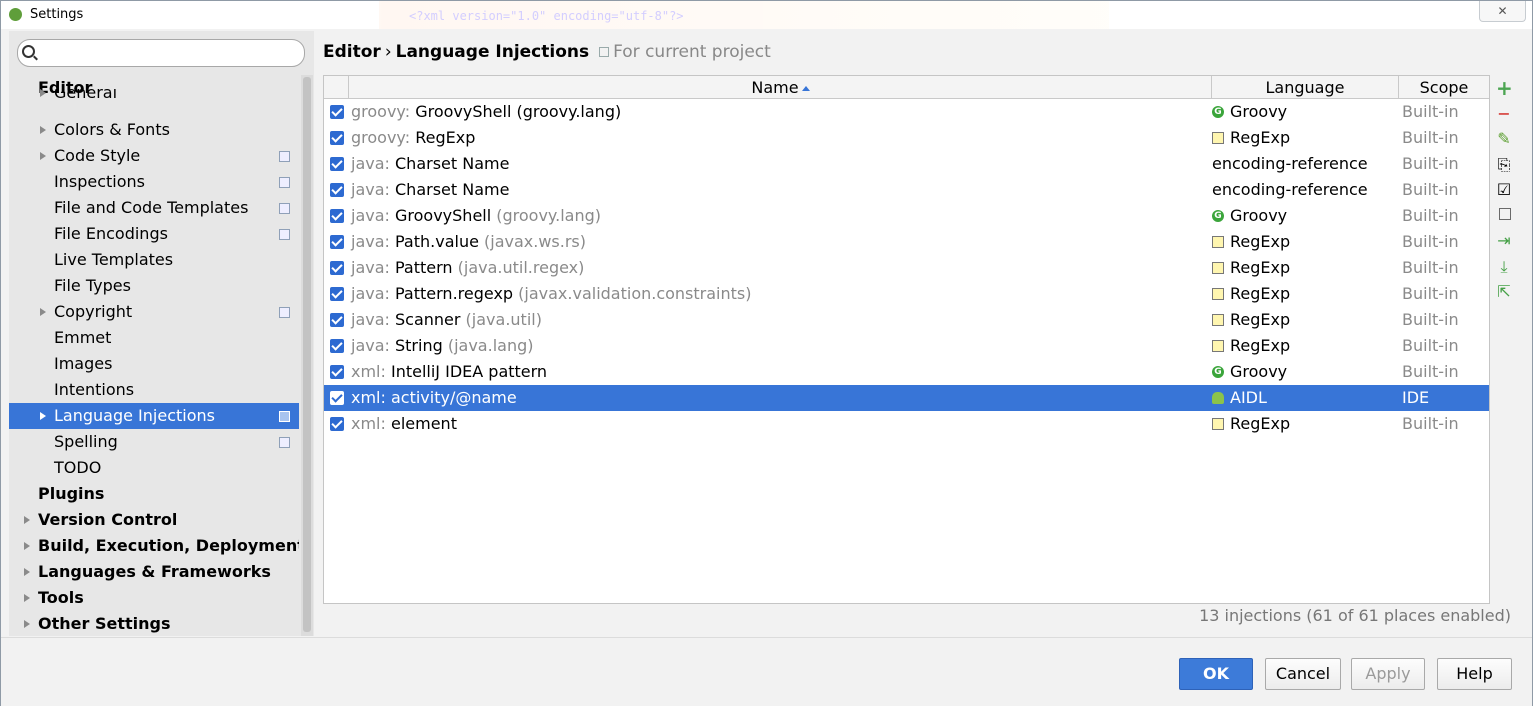  I want to click on ok-button: OK, so click(1216, 674).